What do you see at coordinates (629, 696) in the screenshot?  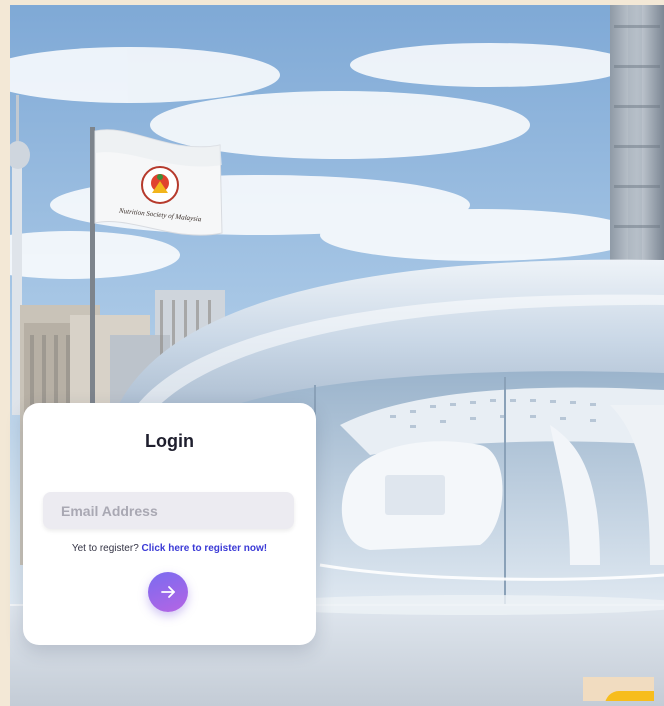 I see `chat-bubble-icon` at bounding box center [629, 696].